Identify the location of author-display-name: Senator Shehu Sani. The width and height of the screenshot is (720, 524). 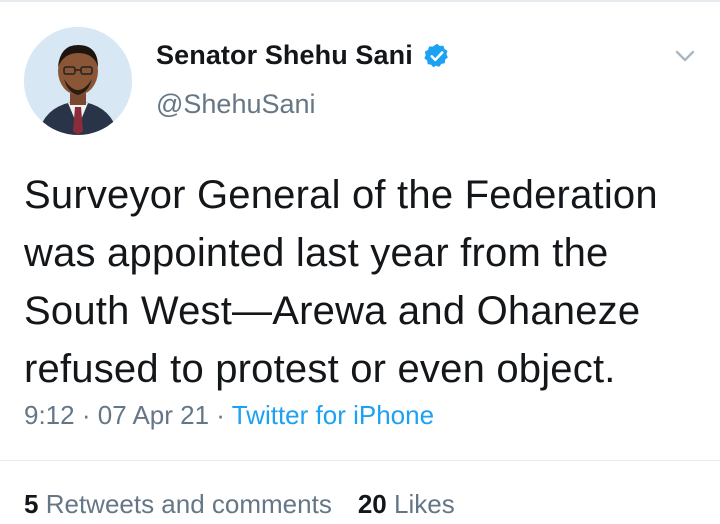
(284, 55).